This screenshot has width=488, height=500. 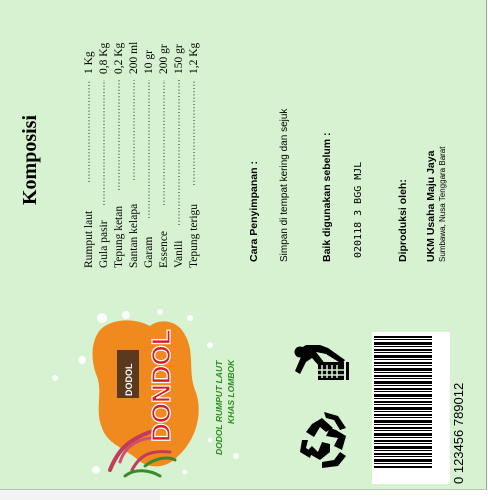 What do you see at coordinates (194, 236) in the screenshot?
I see `ingredient-name: Tepung terigu` at bounding box center [194, 236].